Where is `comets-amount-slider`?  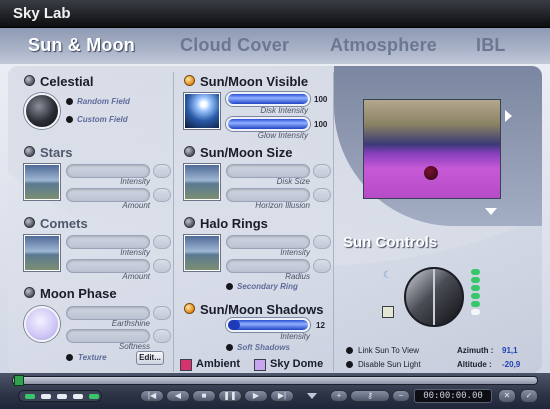
comets-amount-slider is located at coordinates (108, 266).